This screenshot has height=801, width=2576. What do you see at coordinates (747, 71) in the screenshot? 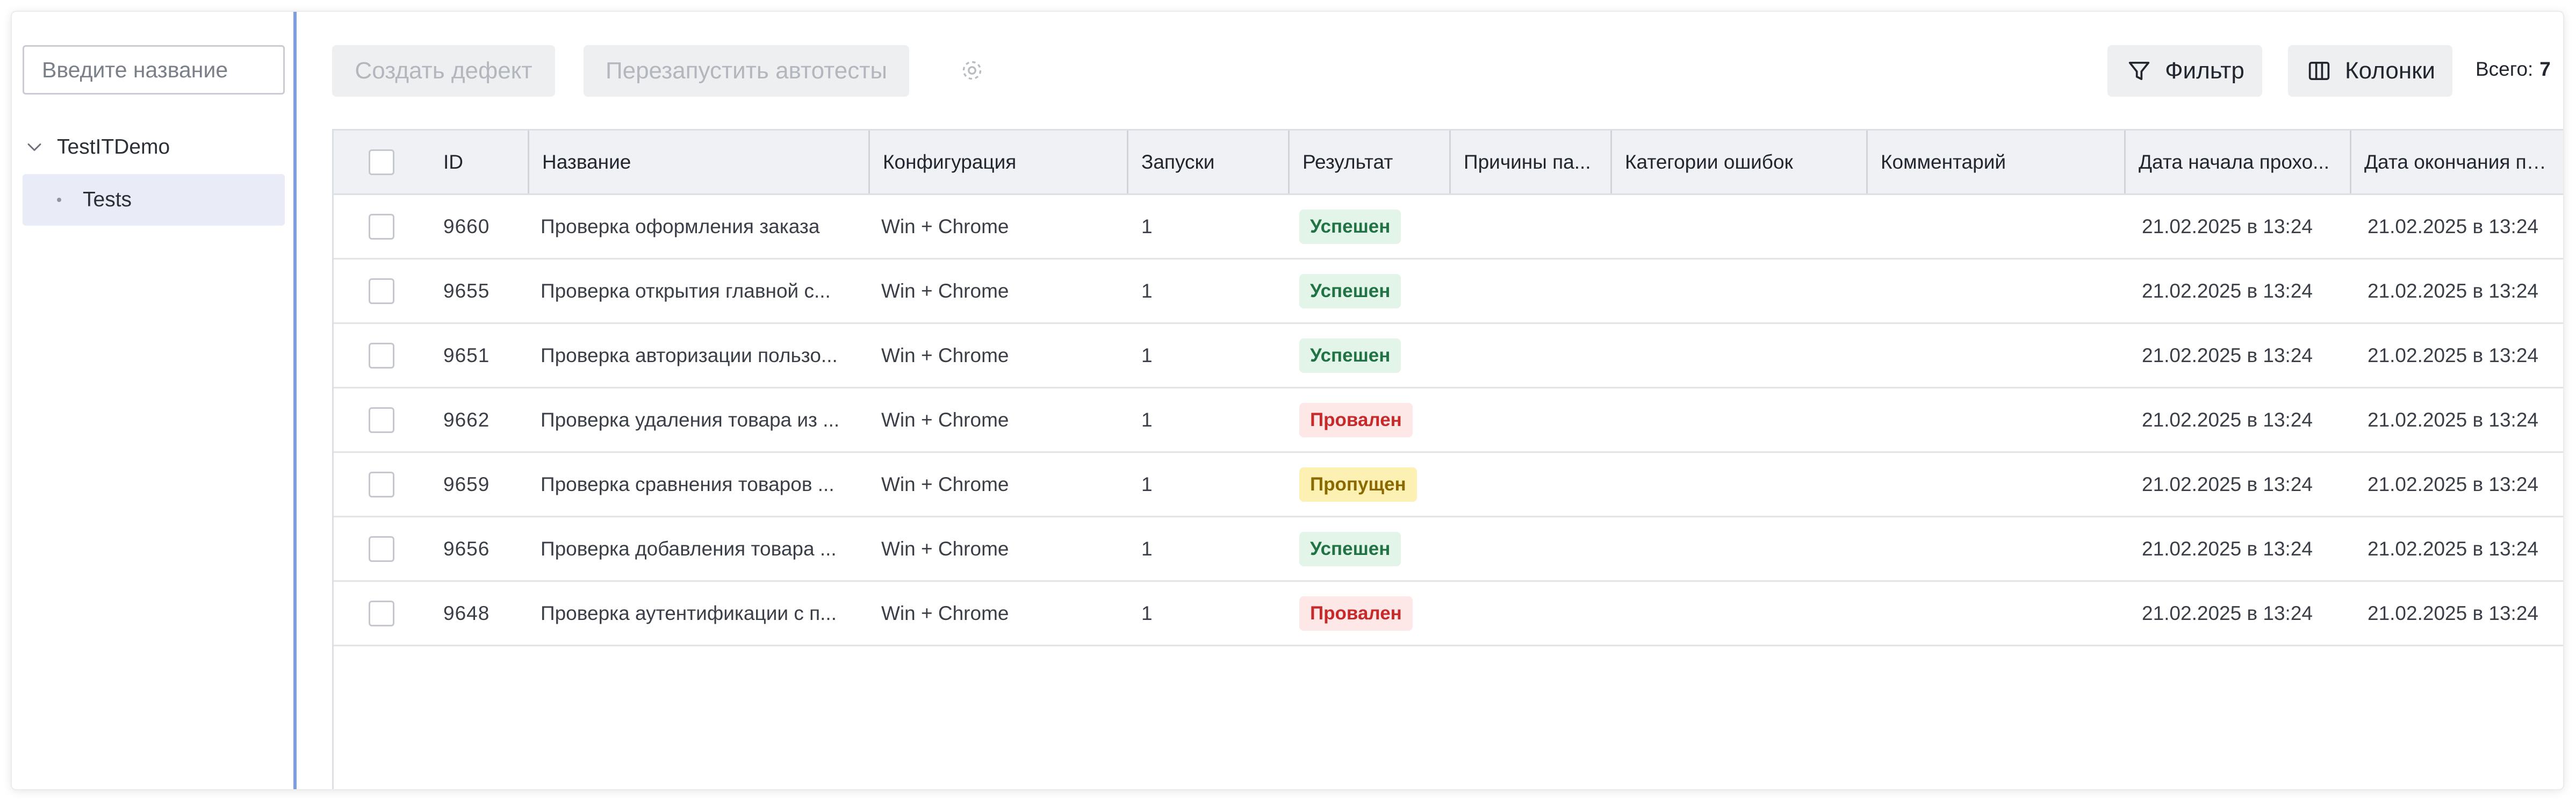
I see `restart-autotests-button: Перезапустить автотесты` at bounding box center [747, 71].